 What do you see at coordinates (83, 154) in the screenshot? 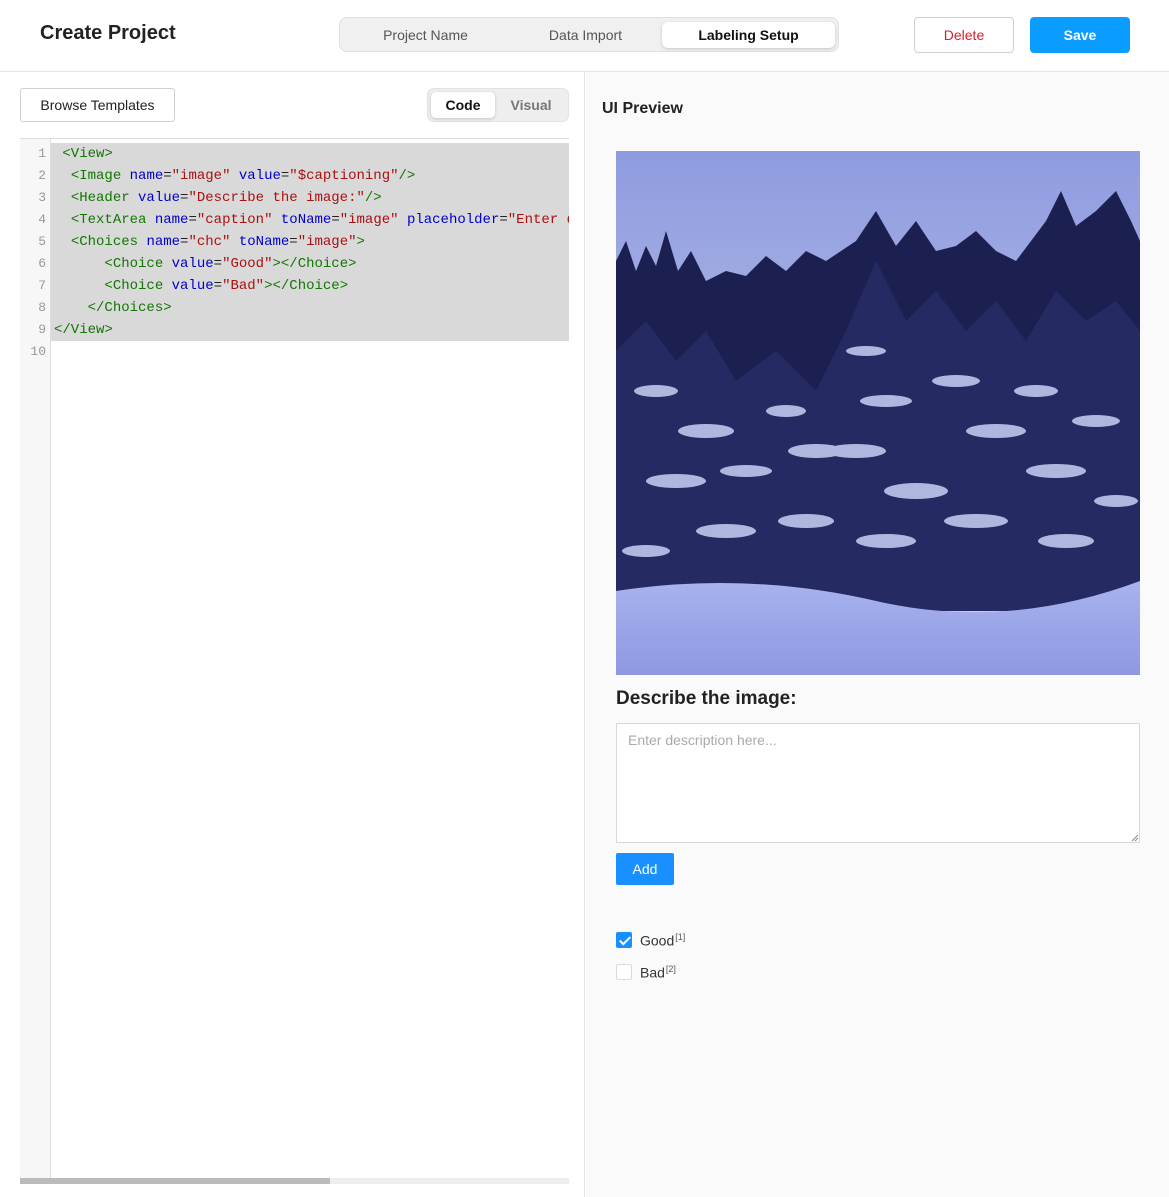
I see `code-line: <View>` at bounding box center [83, 154].